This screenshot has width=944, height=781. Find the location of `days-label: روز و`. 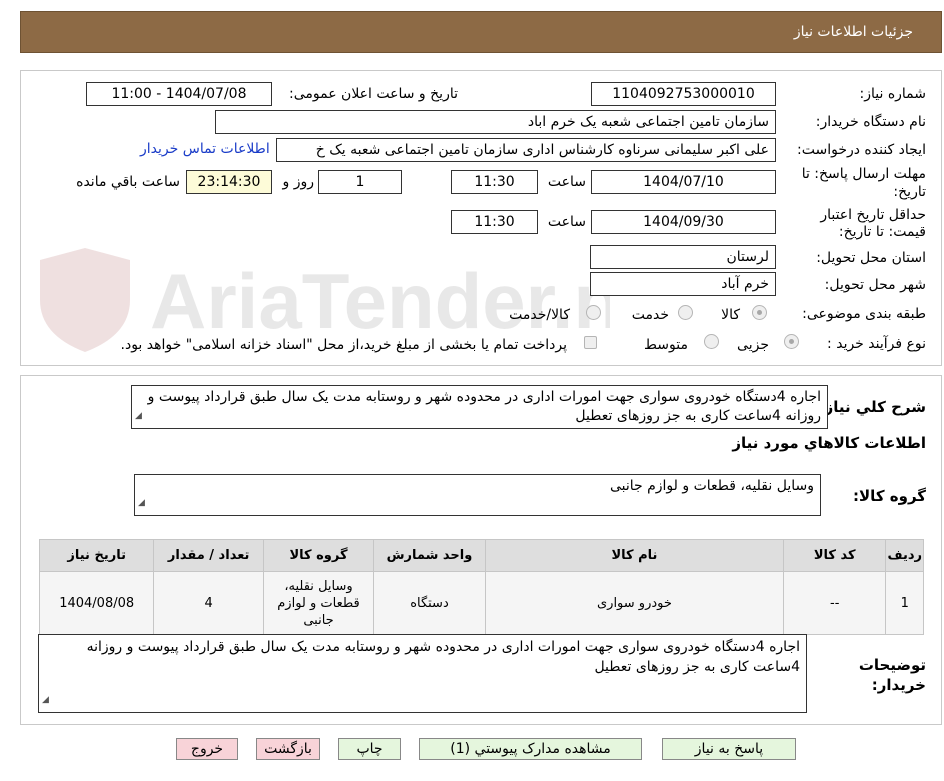

days-label: روز و is located at coordinates (298, 182).